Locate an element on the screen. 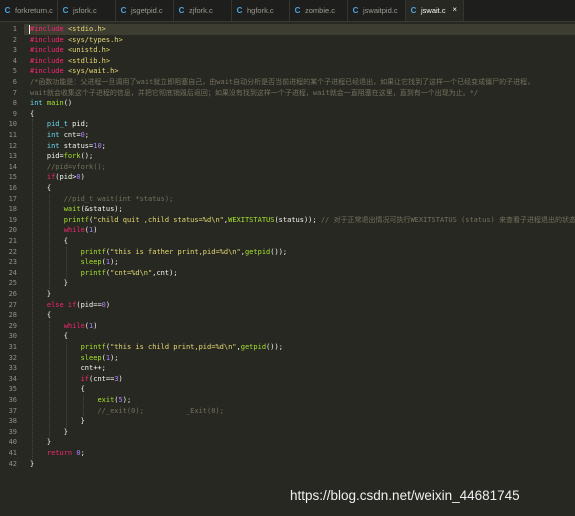 This screenshot has height=516, width=575. line-number: 16 is located at coordinates (12, 188).